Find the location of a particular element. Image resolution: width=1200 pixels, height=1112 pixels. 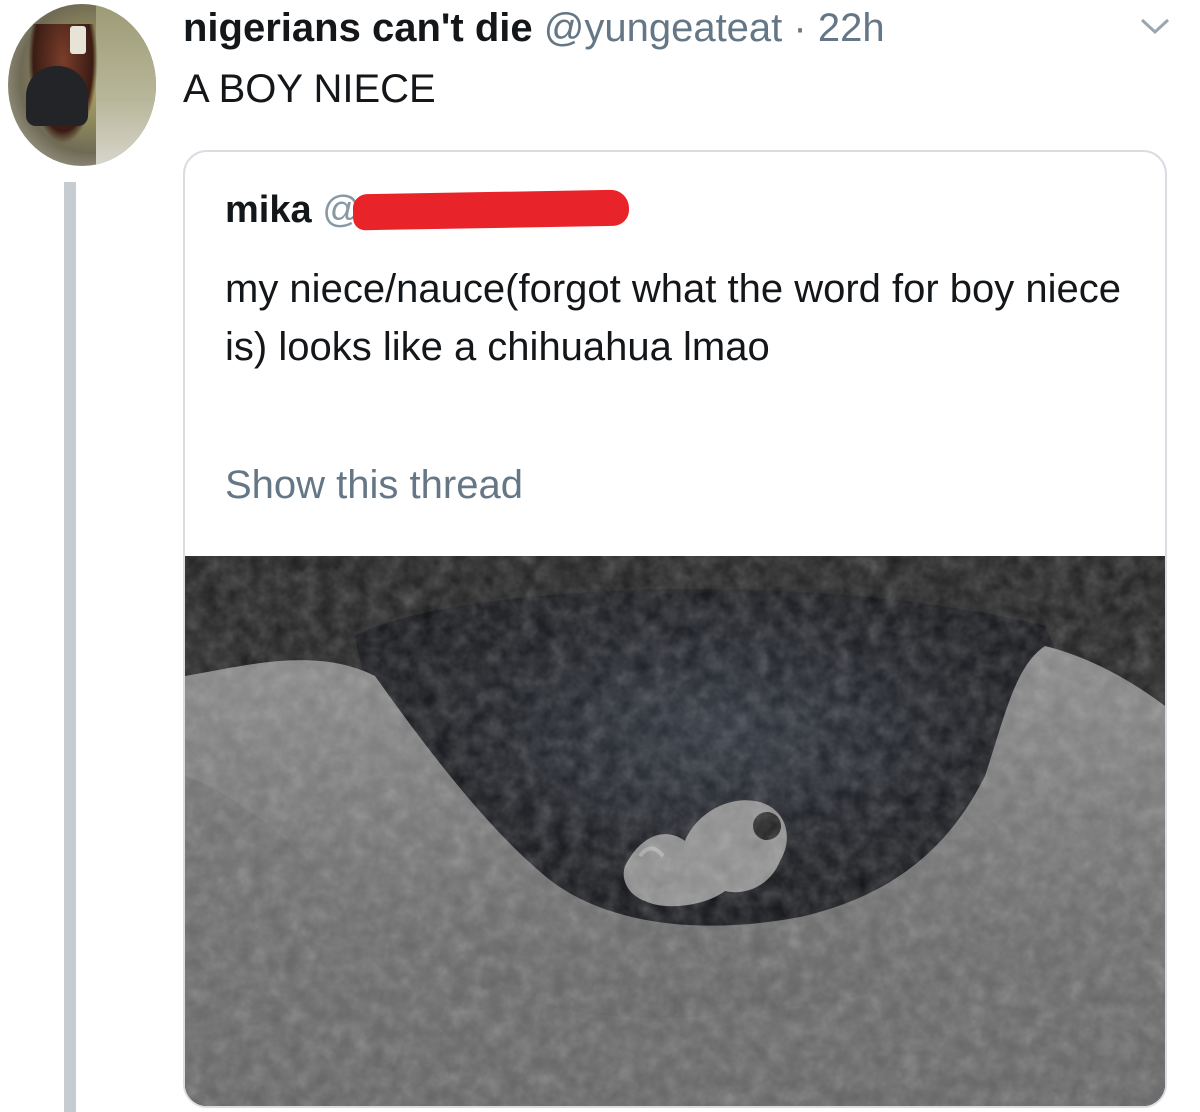

redaction-mark is located at coordinates (491, 210).